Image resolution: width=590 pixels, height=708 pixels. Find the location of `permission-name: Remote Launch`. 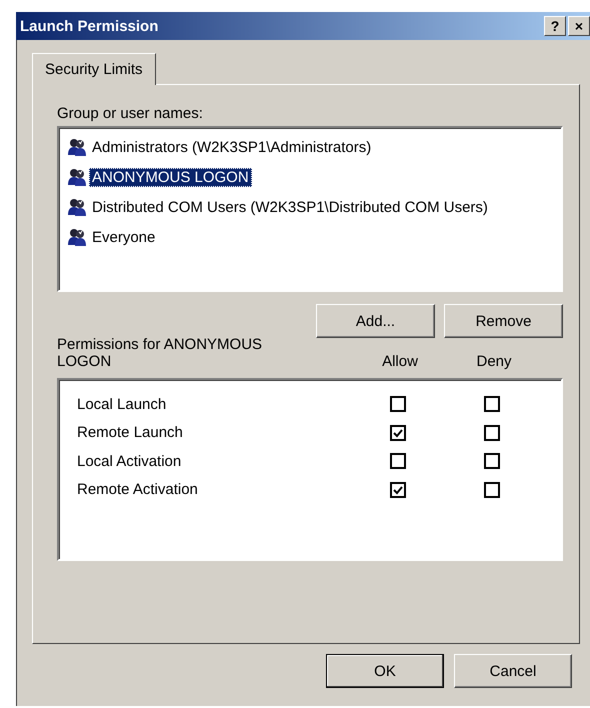

permission-name: Remote Launch is located at coordinates (130, 433).